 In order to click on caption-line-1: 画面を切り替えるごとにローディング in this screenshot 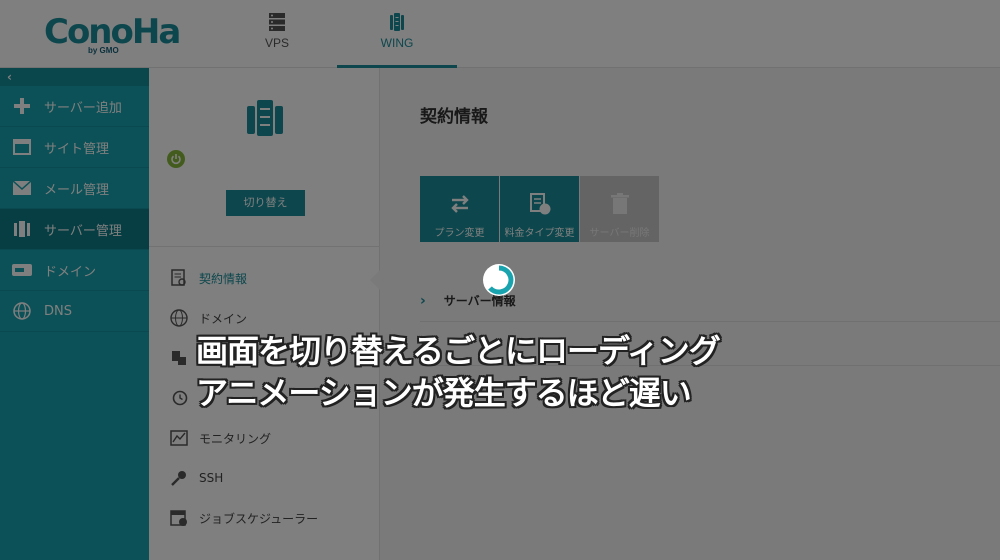, I will do `click(458, 351)`.